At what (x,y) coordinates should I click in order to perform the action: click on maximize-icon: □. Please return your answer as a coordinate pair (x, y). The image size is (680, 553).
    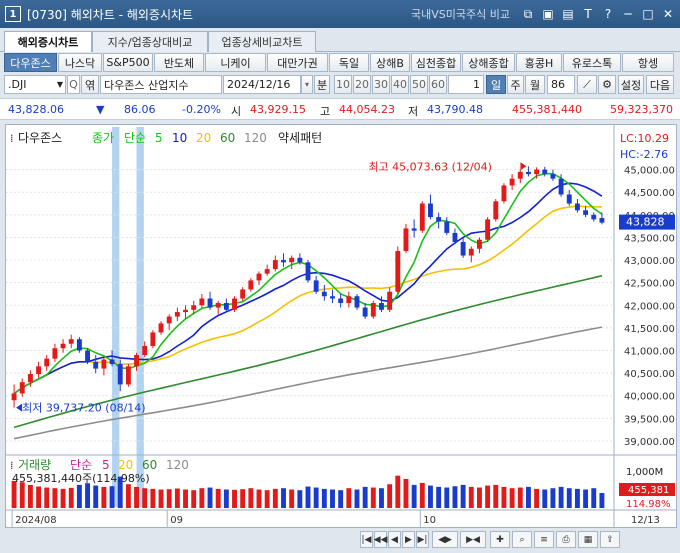
    Looking at the image, I should click on (648, 14).